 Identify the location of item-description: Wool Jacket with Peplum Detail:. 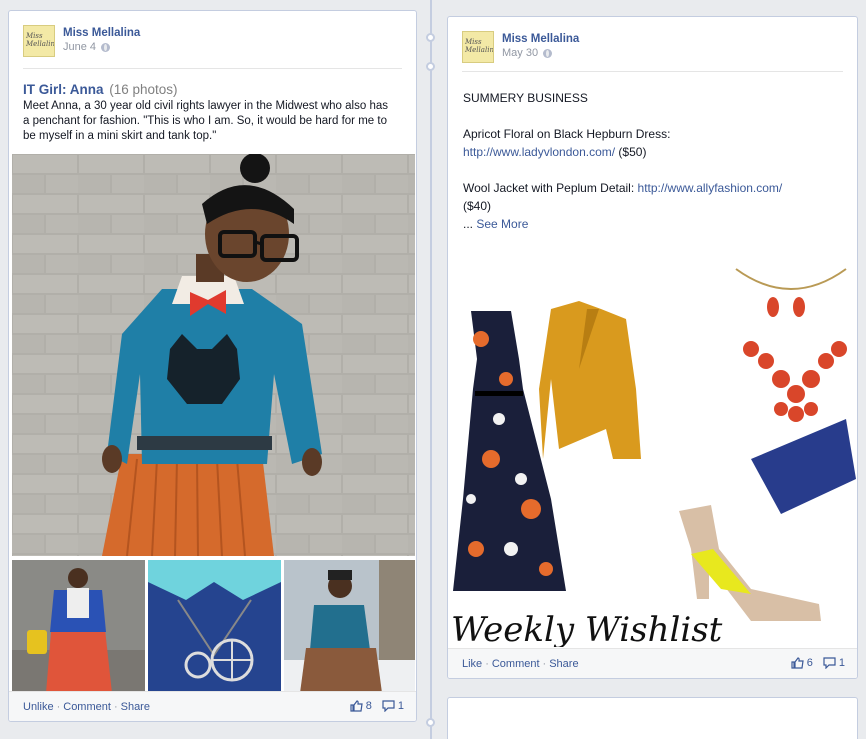
(549, 188).